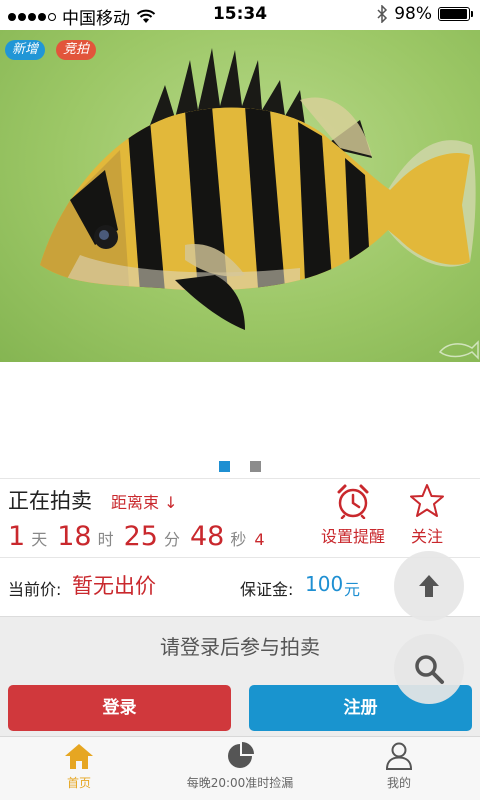  Describe the element at coordinates (352, 536) in the screenshot. I see `set-reminder-label: 设置提醒` at that location.